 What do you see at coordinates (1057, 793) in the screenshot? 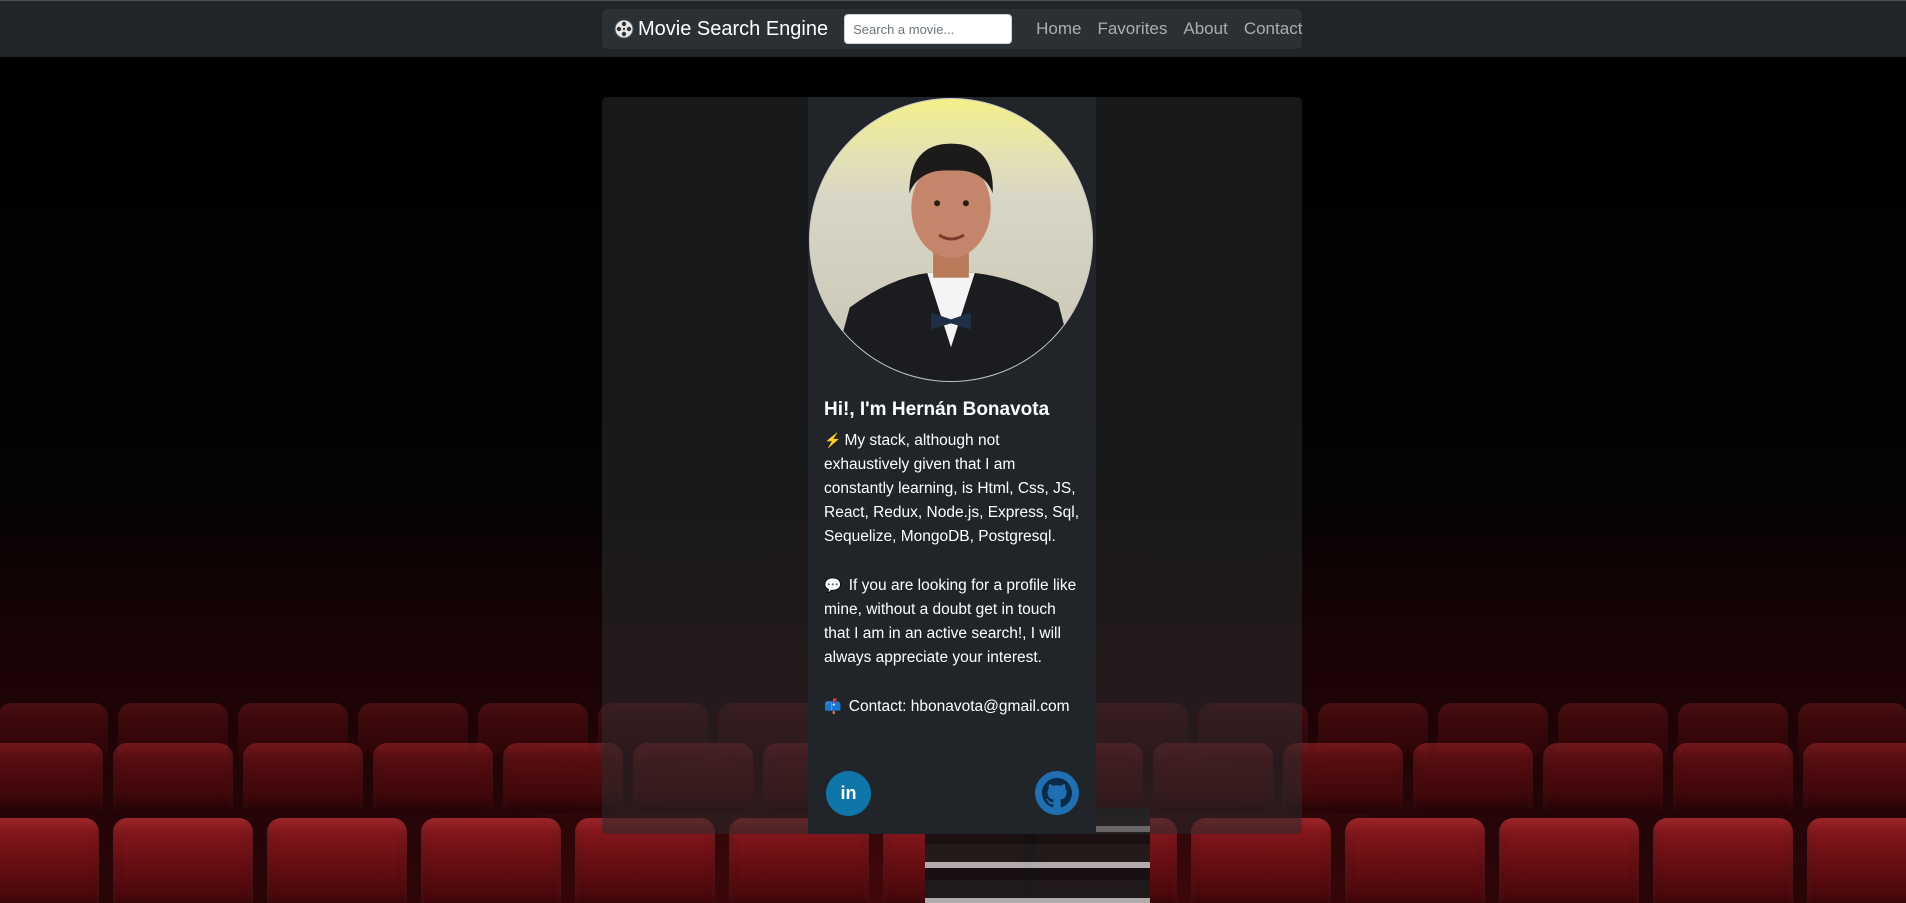
I see `github-icon` at bounding box center [1057, 793].